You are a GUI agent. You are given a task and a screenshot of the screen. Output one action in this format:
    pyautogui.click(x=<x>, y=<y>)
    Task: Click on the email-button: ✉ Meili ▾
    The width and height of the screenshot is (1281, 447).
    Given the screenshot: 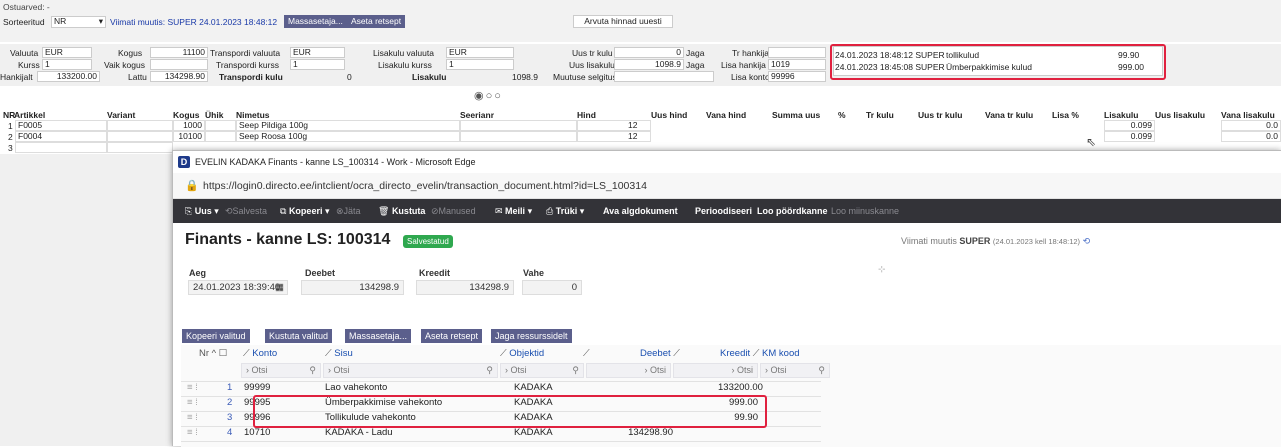 What is the action you would take?
    pyautogui.click(x=513, y=211)
    